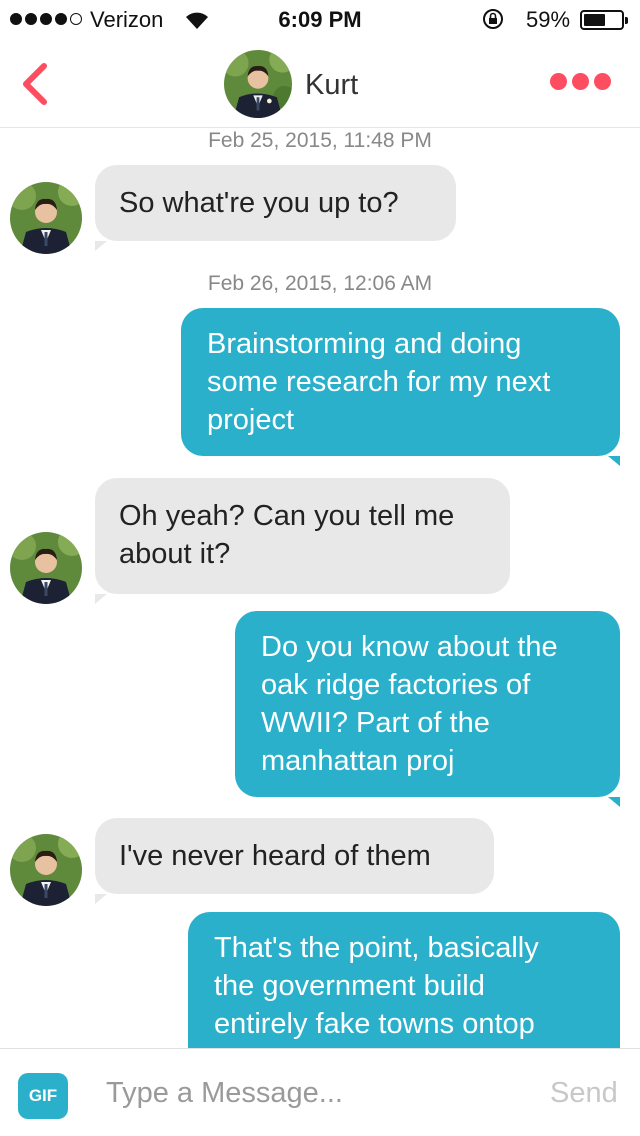  What do you see at coordinates (584, 1093) in the screenshot?
I see `send-button: Send` at bounding box center [584, 1093].